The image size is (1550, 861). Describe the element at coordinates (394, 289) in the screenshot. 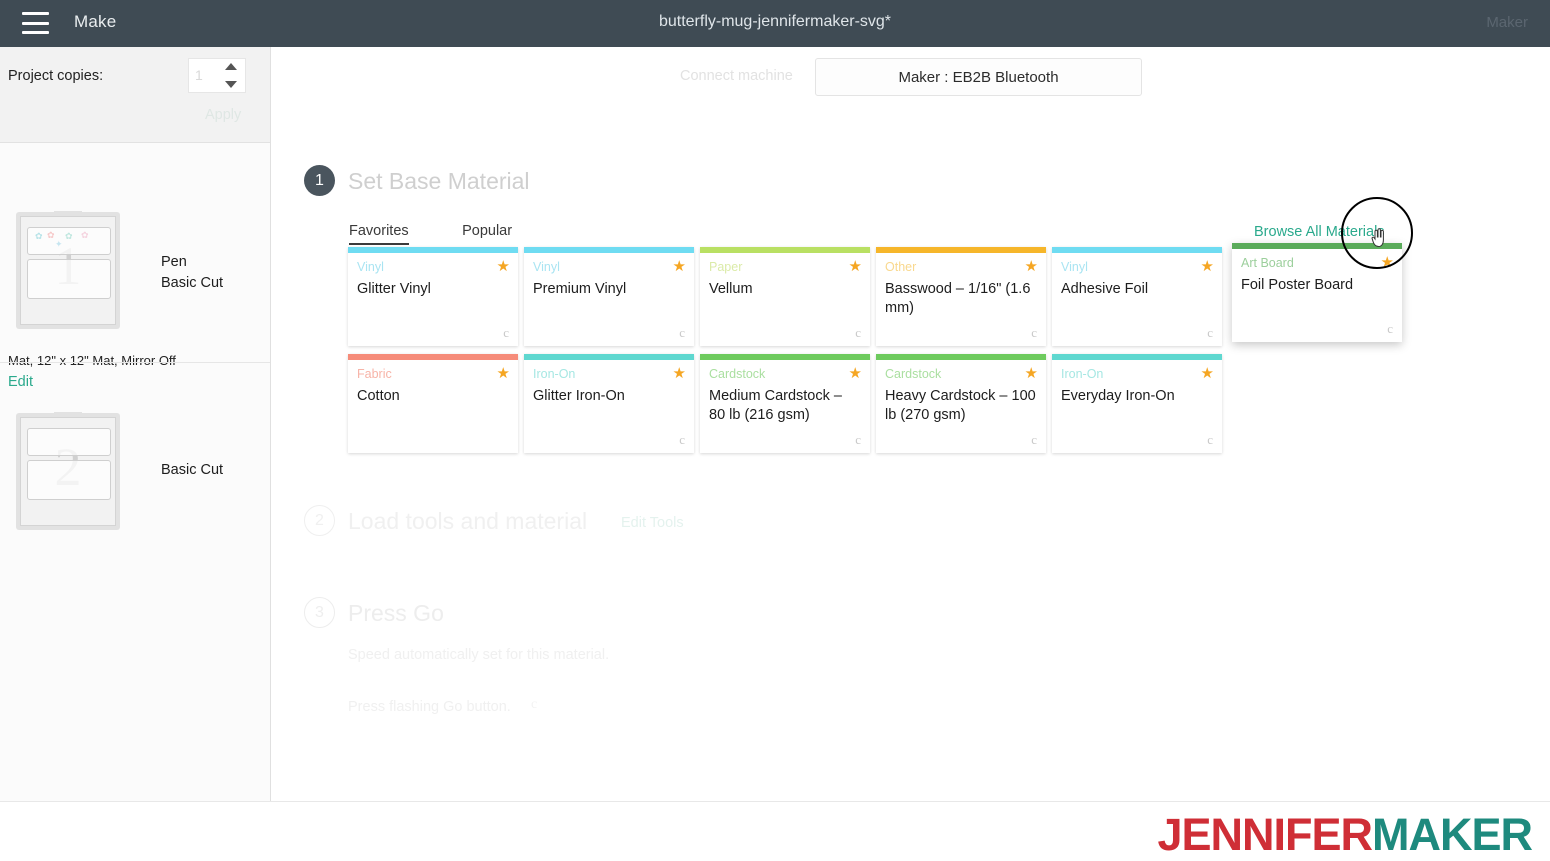

I see `material-name: Glitter Vinyl` at that location.